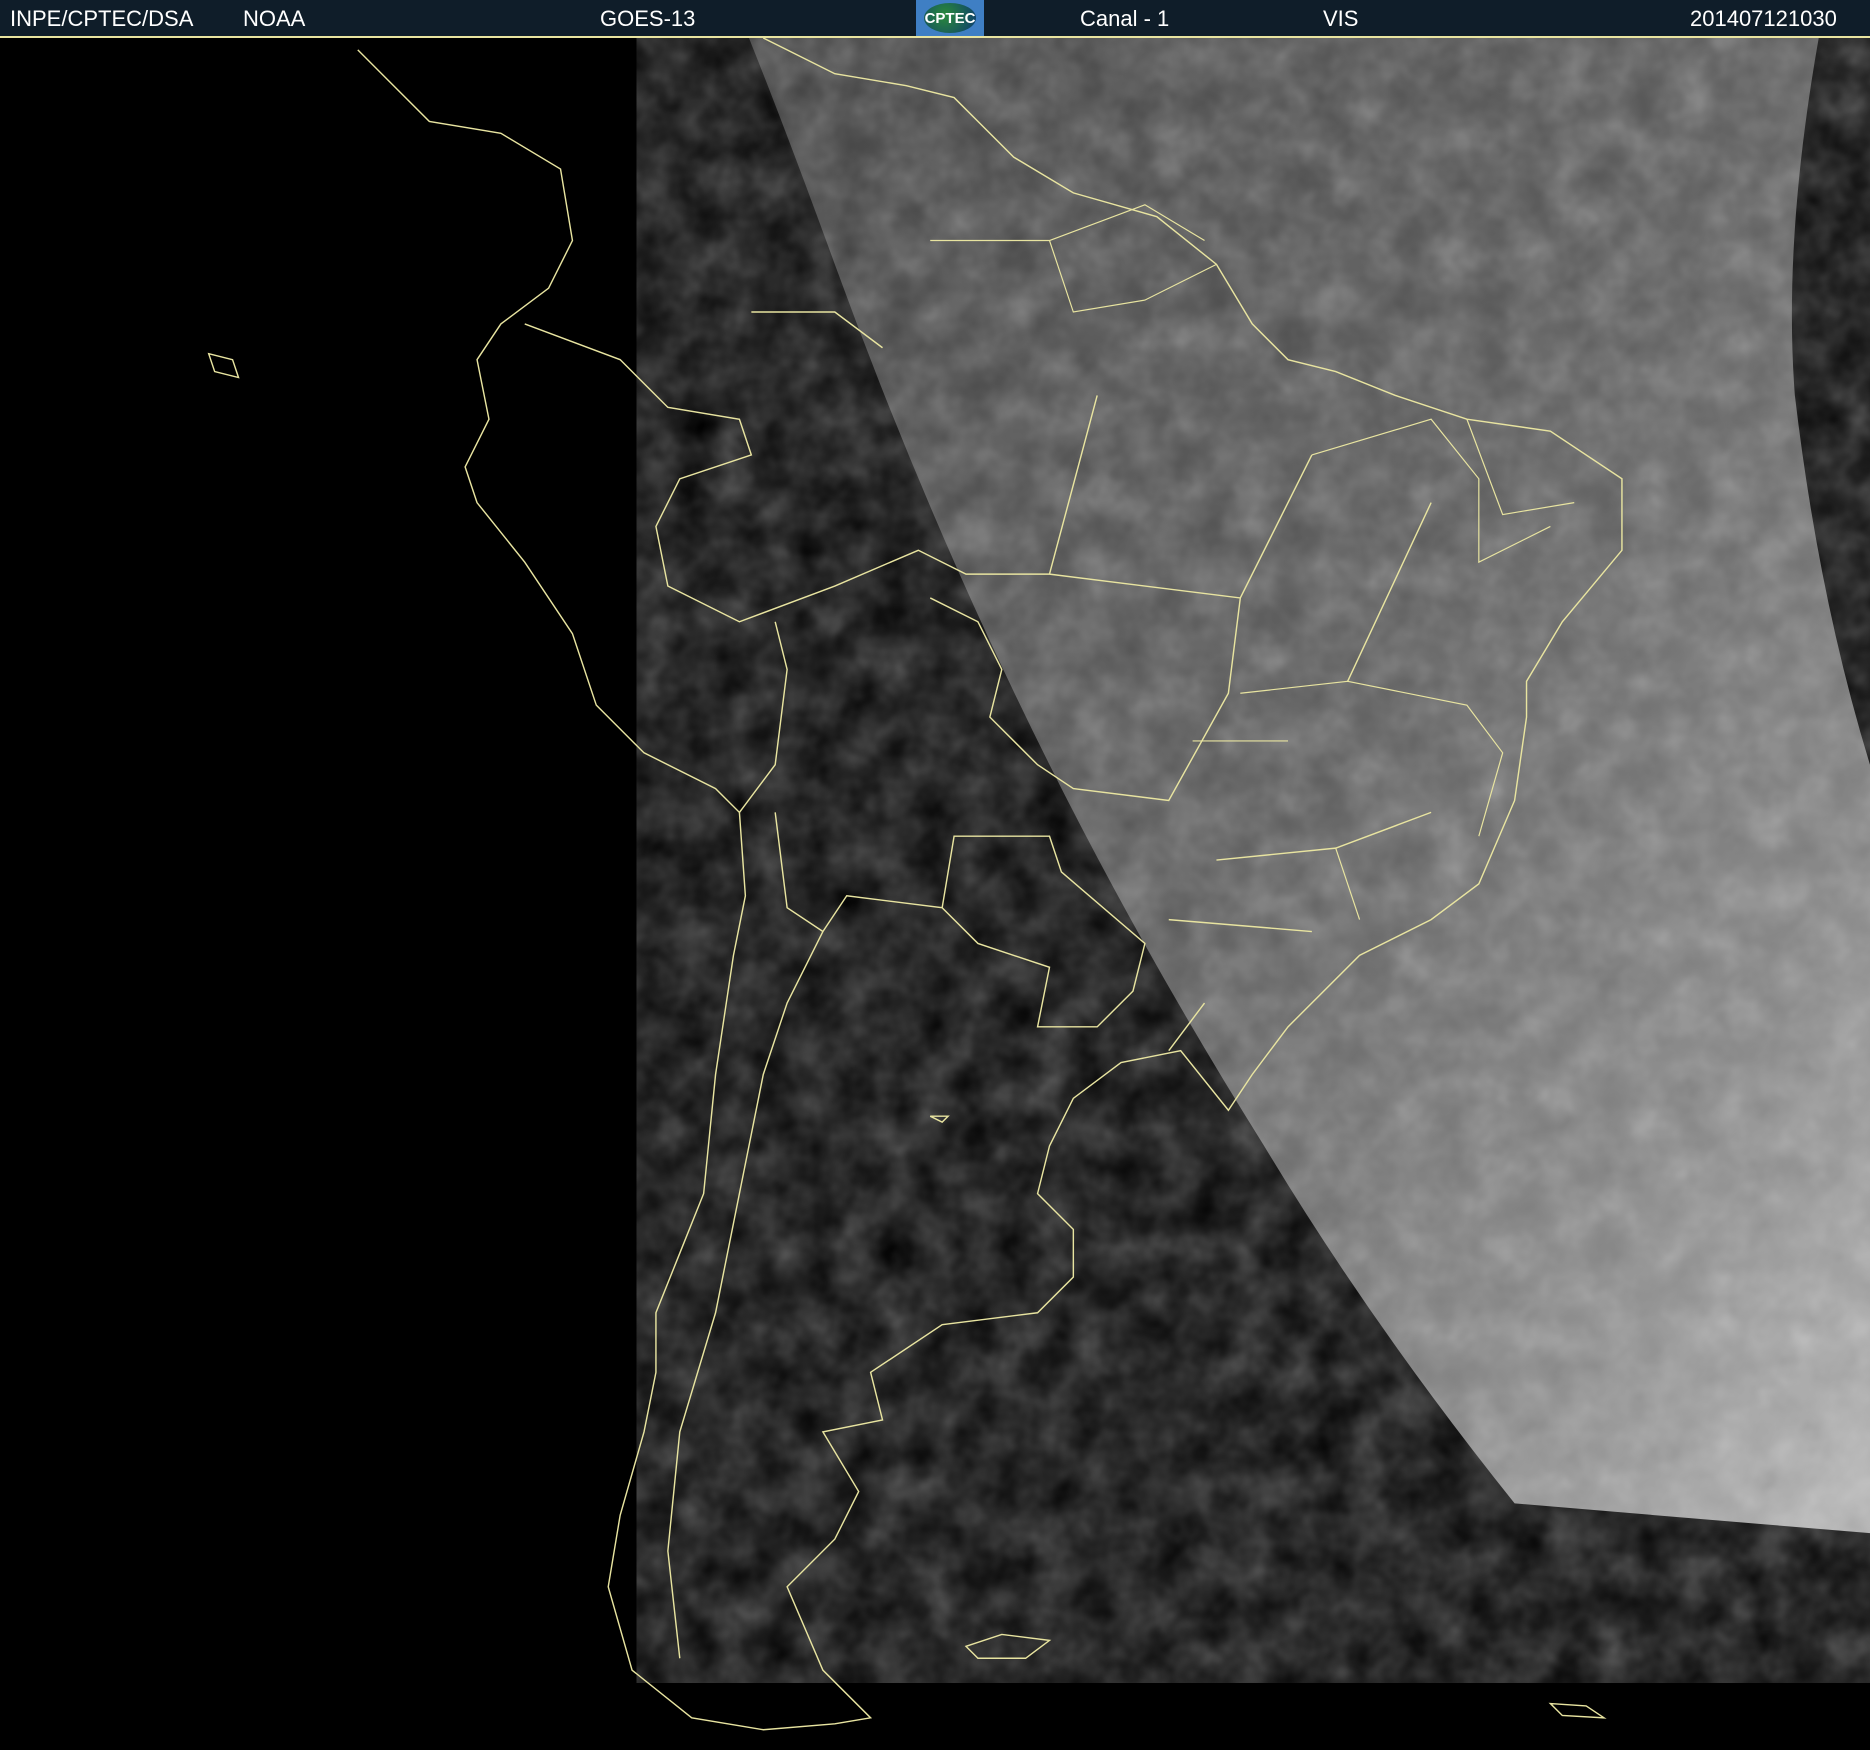 The image size is (1870, 1750). What do you see at coordinates (274, 18) in the screenshot?
I see `agency-label: NOAA` at bounding box center [274, 18].